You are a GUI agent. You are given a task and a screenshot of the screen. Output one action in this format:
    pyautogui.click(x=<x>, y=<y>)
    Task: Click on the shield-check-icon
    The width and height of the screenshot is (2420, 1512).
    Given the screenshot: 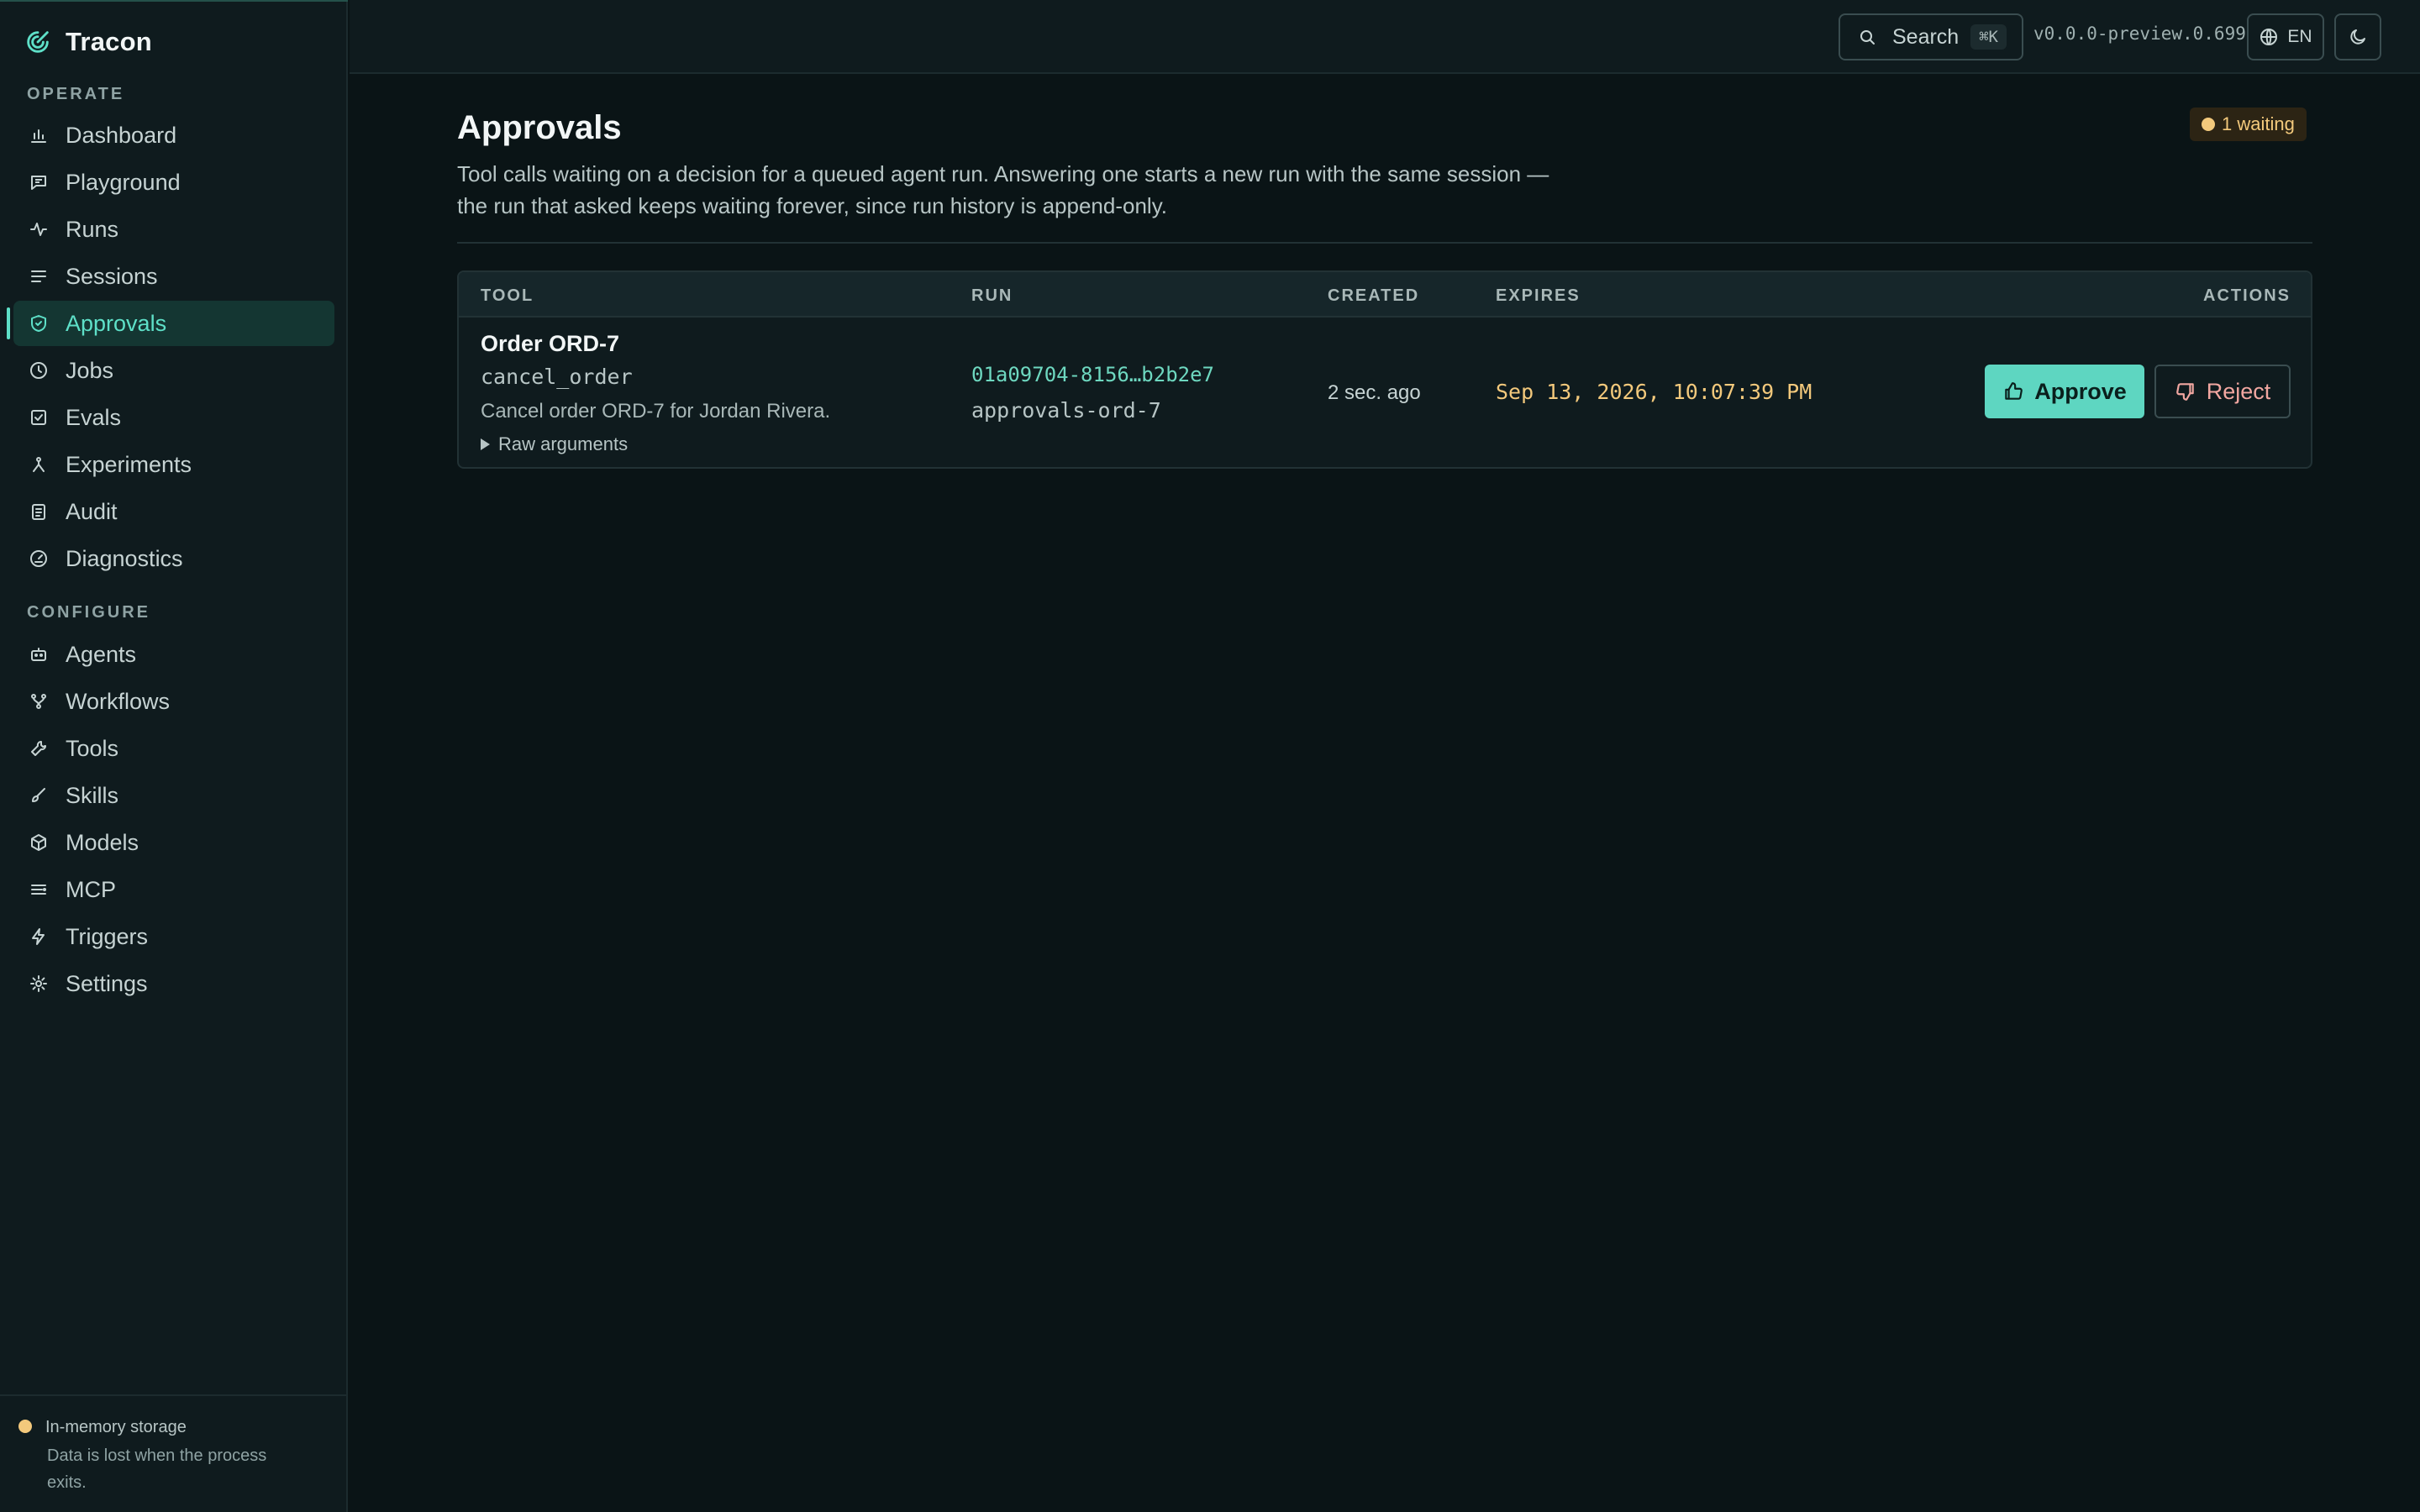 What is the action you would take?
    pyautogui.click(x=38, y=323)
    